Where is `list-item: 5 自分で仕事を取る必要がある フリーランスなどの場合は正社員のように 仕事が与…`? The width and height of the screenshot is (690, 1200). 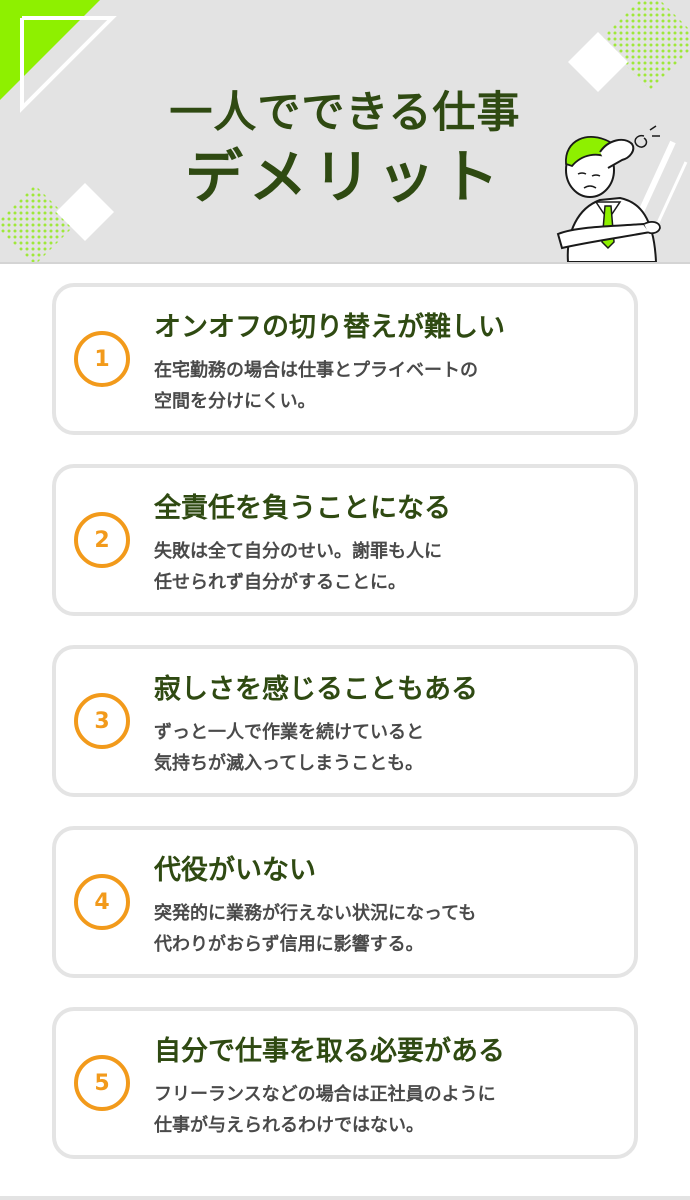 list-item: 5 自分で仕事を取る必要がある フリーランスなどの場合は正社員のように 仕事が与… is located at coordinates (345, 1083).